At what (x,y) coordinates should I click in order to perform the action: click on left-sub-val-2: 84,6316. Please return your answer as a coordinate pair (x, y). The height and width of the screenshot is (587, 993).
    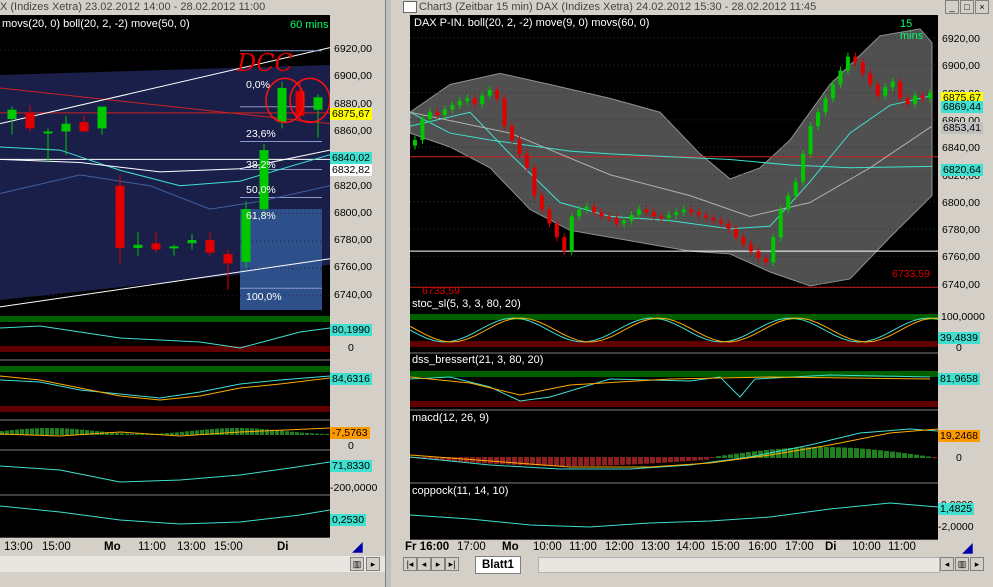
    Looking at the image, I should click on (351, 379).